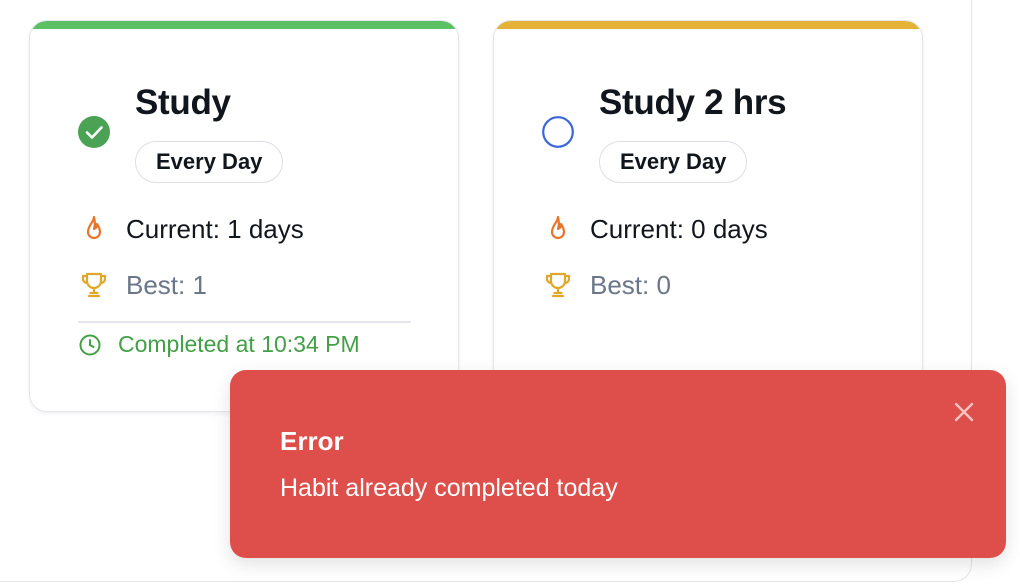  What do you see at coordinates (215, 228) in the screenshot?
I see `current-streak-text: Current: 1 days` at bounding box center [215, 228].